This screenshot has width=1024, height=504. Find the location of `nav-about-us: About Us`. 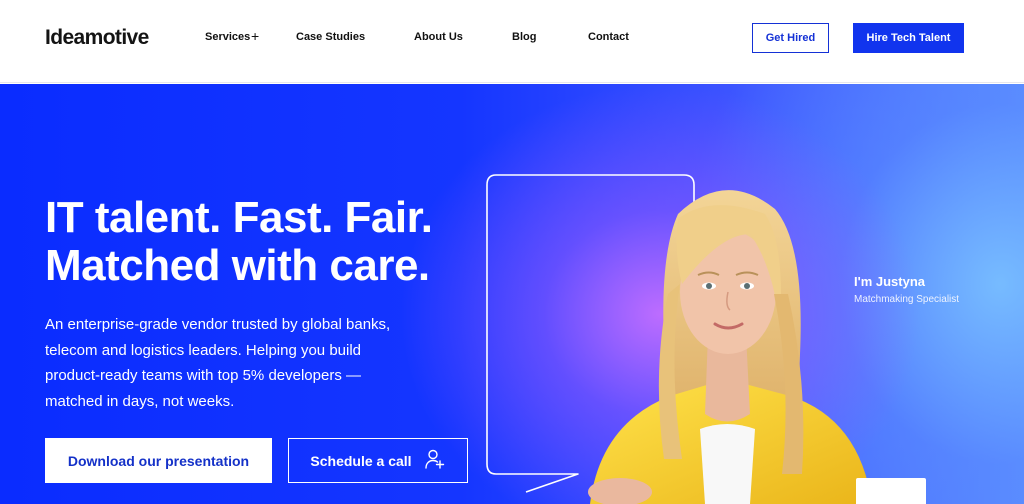

nav-about-us: About Us is located at coordinates (438, 37).